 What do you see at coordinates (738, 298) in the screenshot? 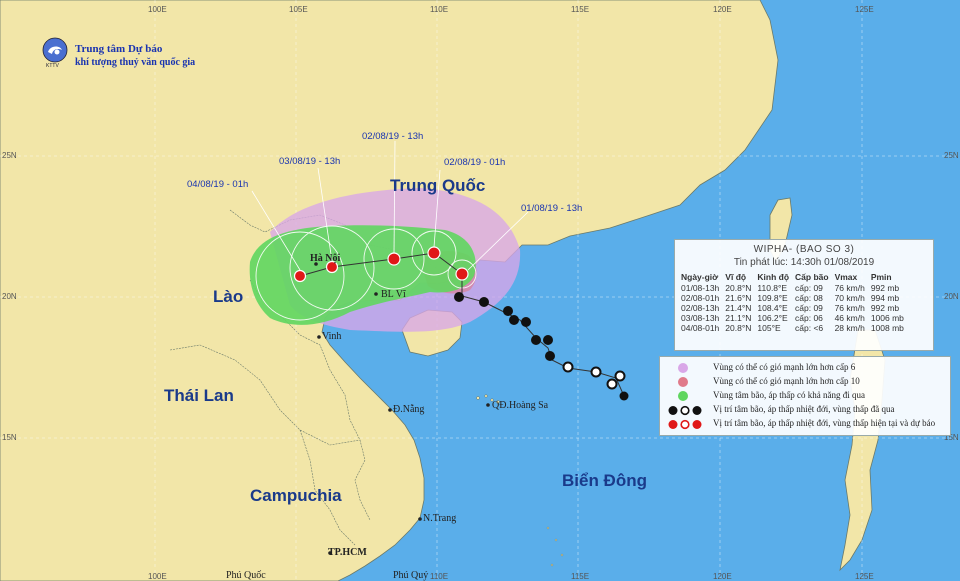
I see `cell: 21.6°N` at bounding box center [738, 298].